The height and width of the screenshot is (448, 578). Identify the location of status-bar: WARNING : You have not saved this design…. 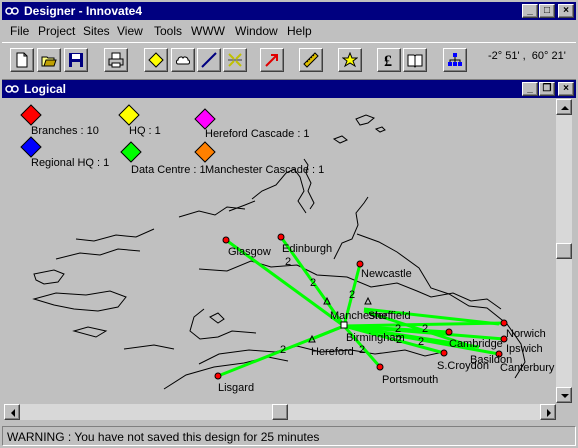
(289, 436).